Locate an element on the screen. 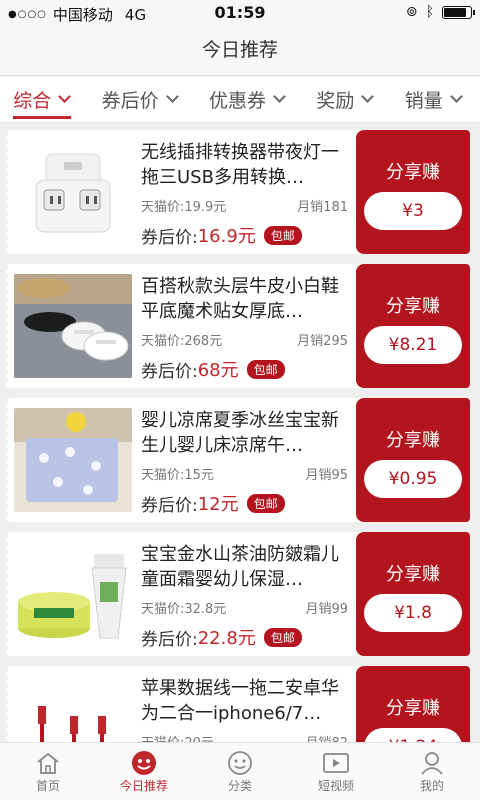 This screenshot has height=800, width=480. bottom-nav: 首页 今日推荐 分类 短视频 我的 is located at coordinates (240, 771).